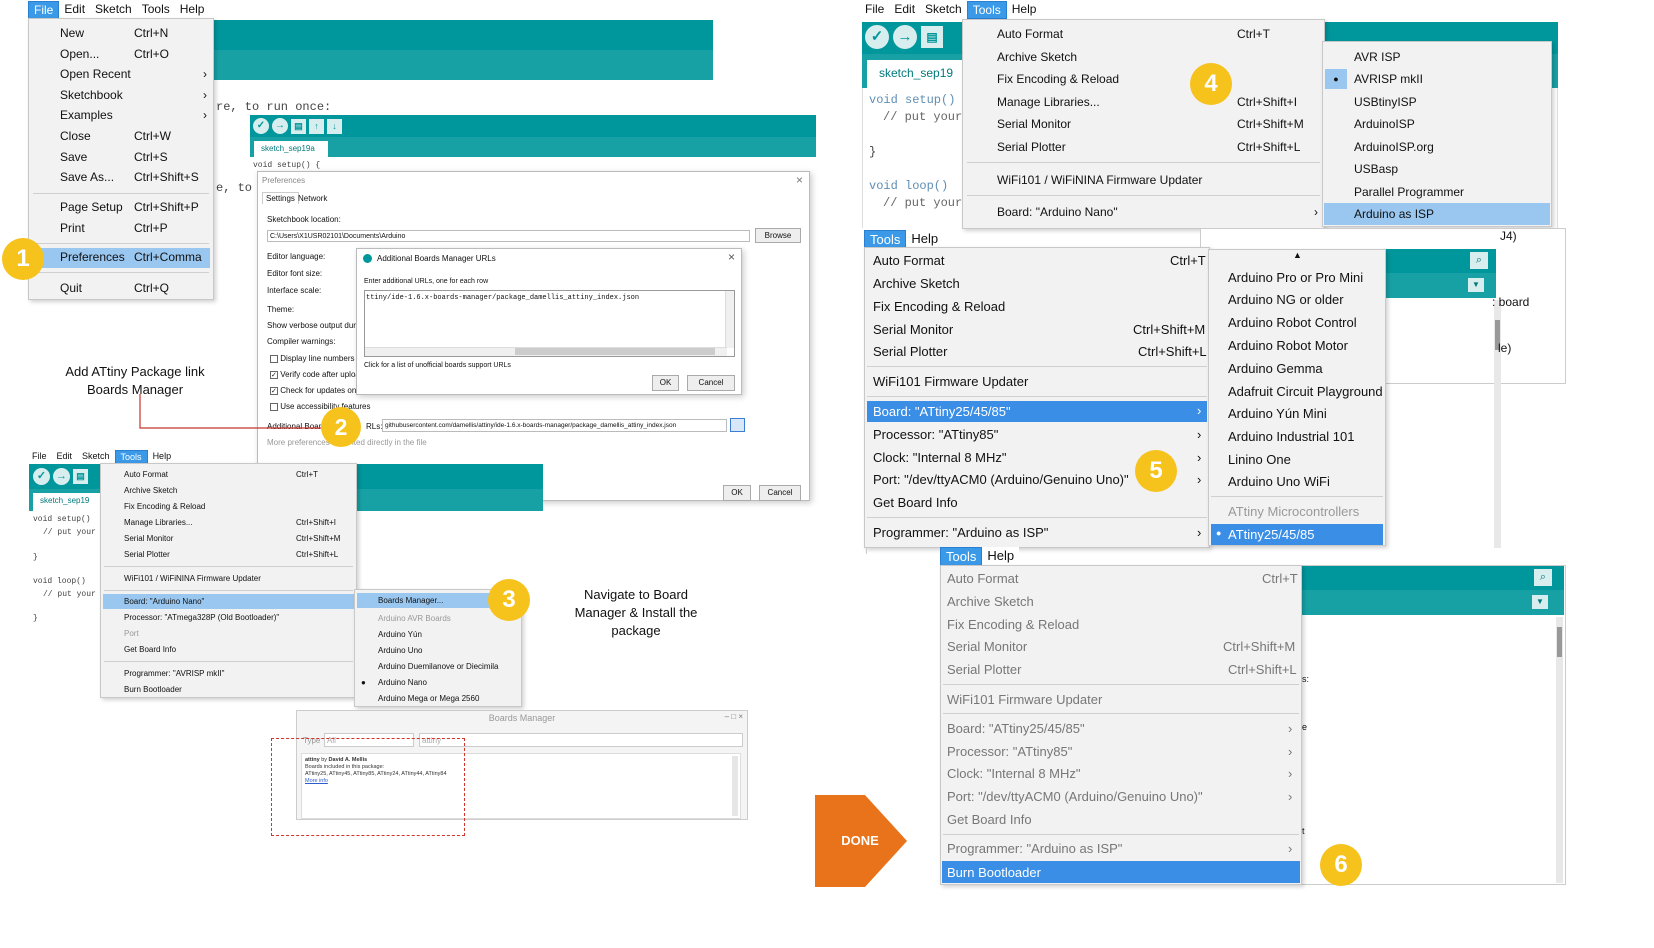 The image size is (1654, 948). I want to click on step-badge-5: 5, so click(1156, 471).